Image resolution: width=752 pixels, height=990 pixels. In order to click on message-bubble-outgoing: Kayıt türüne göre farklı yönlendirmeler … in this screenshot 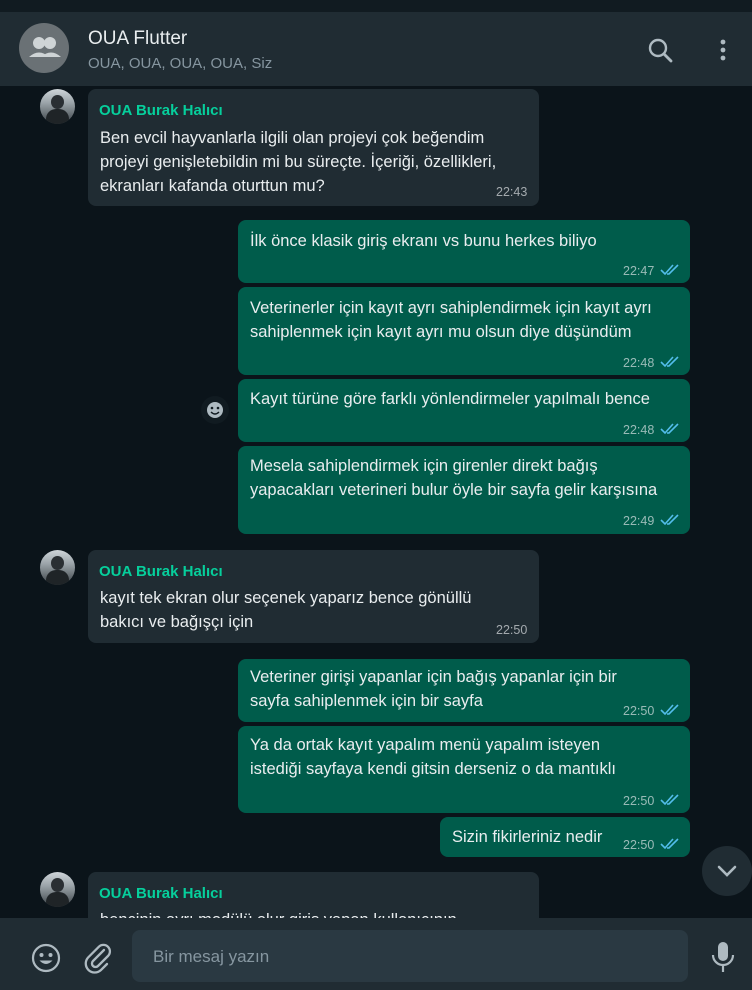, I will do `click(464, 410)`.